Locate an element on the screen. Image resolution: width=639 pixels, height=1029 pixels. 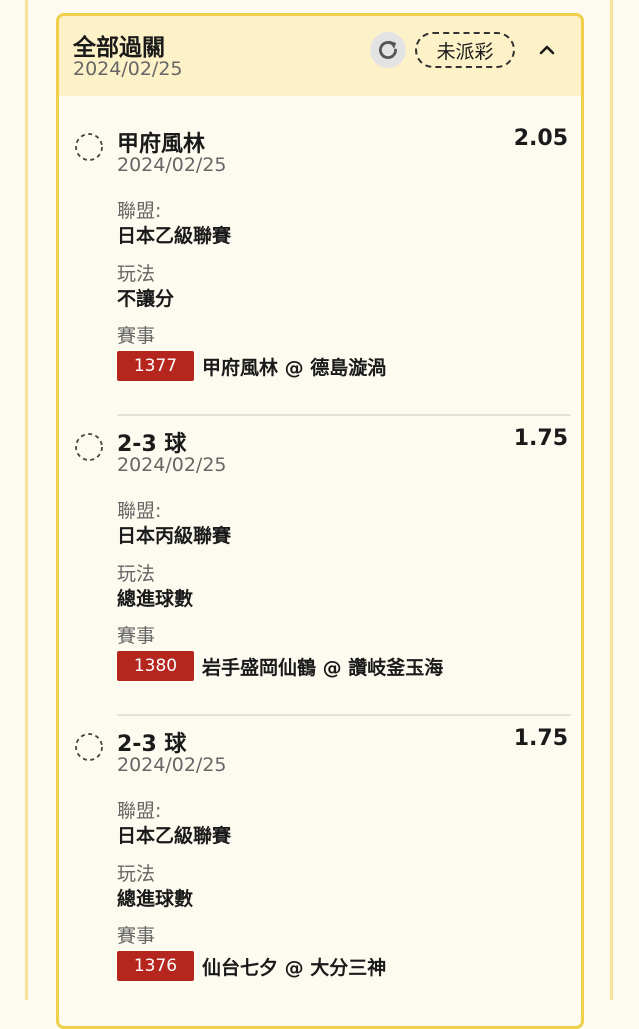
status-badge: 未派彩 is located at coordinates (465, 50).